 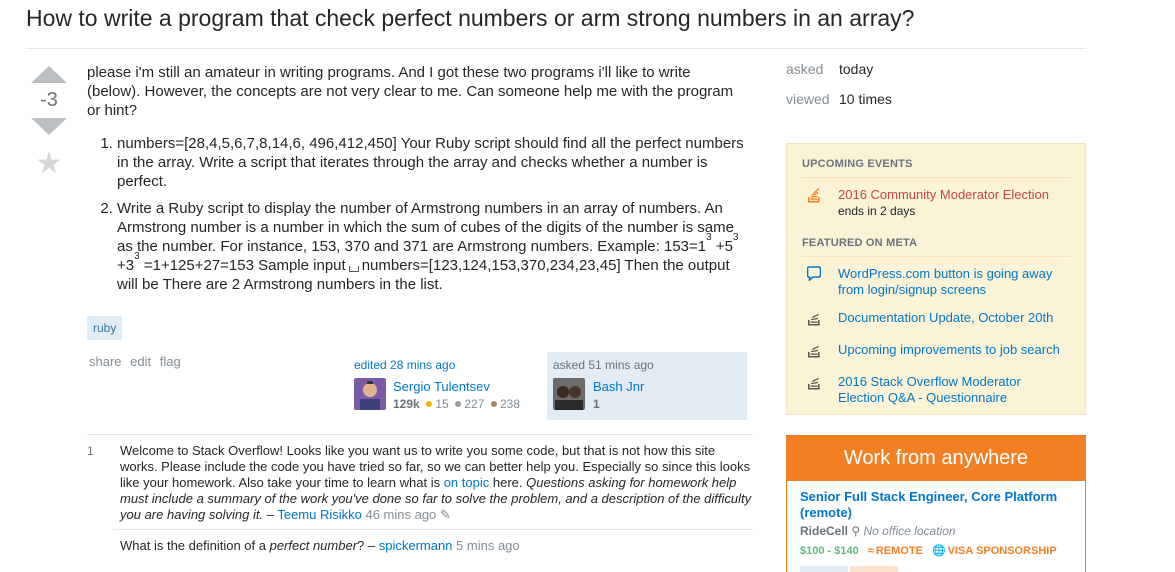 What do you see at coordinates (49, 74) in the screenshot?
I see `vote-up-icon` at bounding box center [49, 74].